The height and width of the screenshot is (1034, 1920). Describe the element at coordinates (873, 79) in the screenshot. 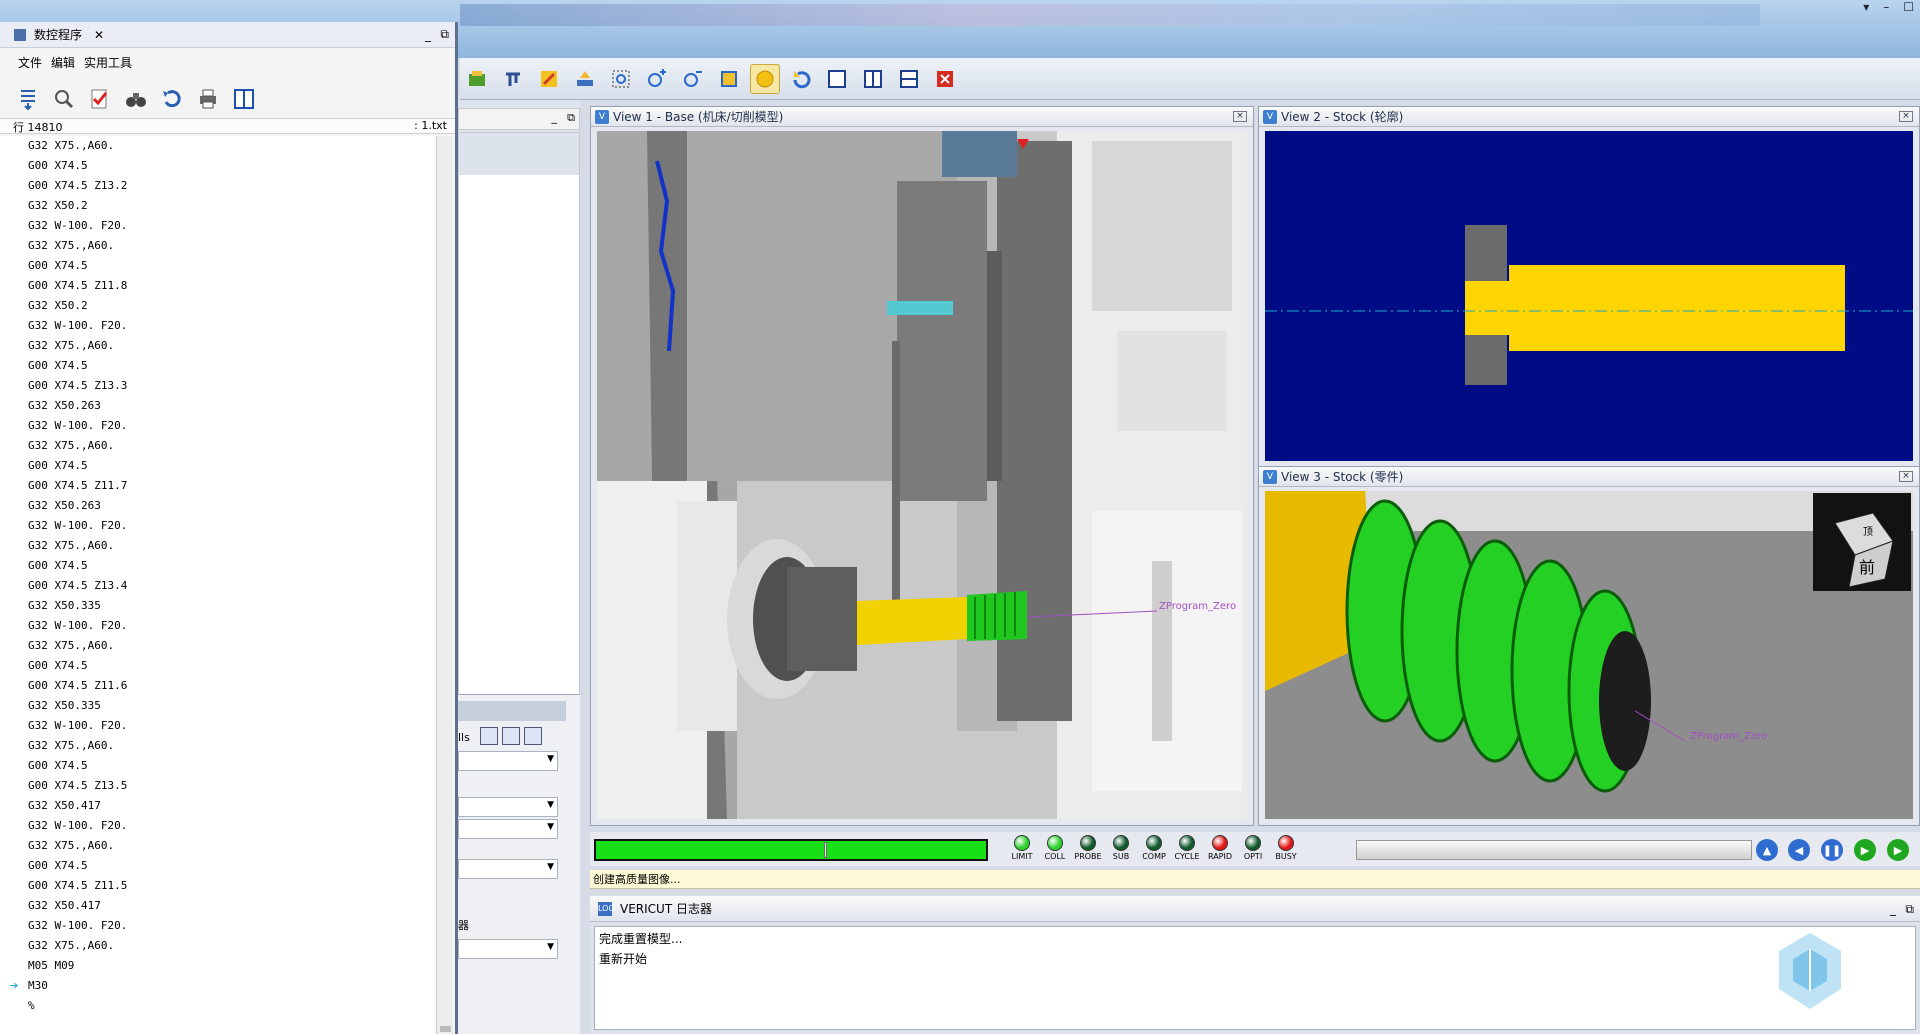

I see `layout-vertical-icon` at that location.